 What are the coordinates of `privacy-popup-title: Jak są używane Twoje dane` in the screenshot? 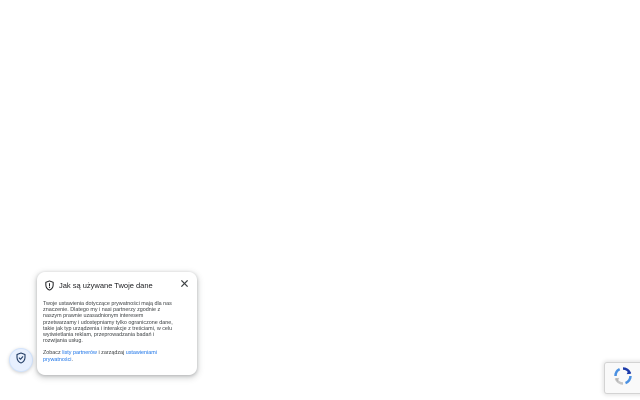 It's located at (106, 285).